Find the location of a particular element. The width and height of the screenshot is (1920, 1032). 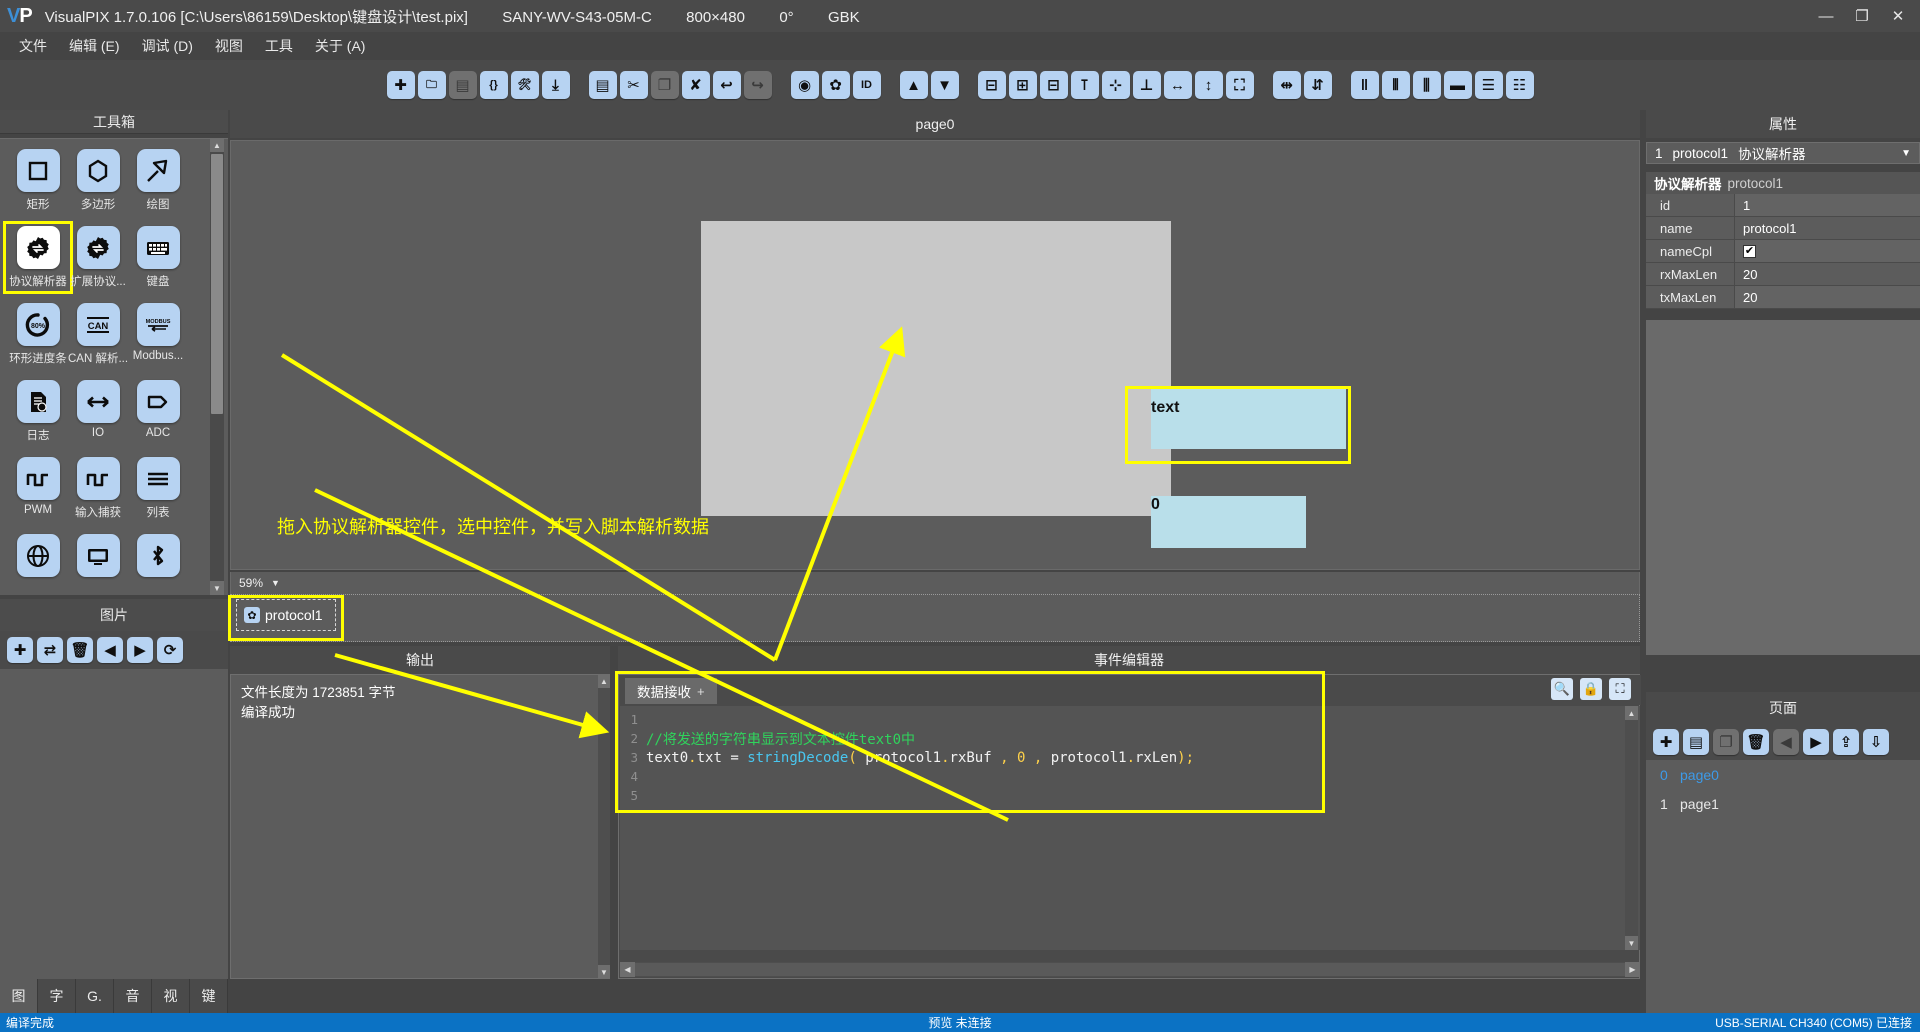

same-height-icon: ↕ is located at coordinates (1208, 85).